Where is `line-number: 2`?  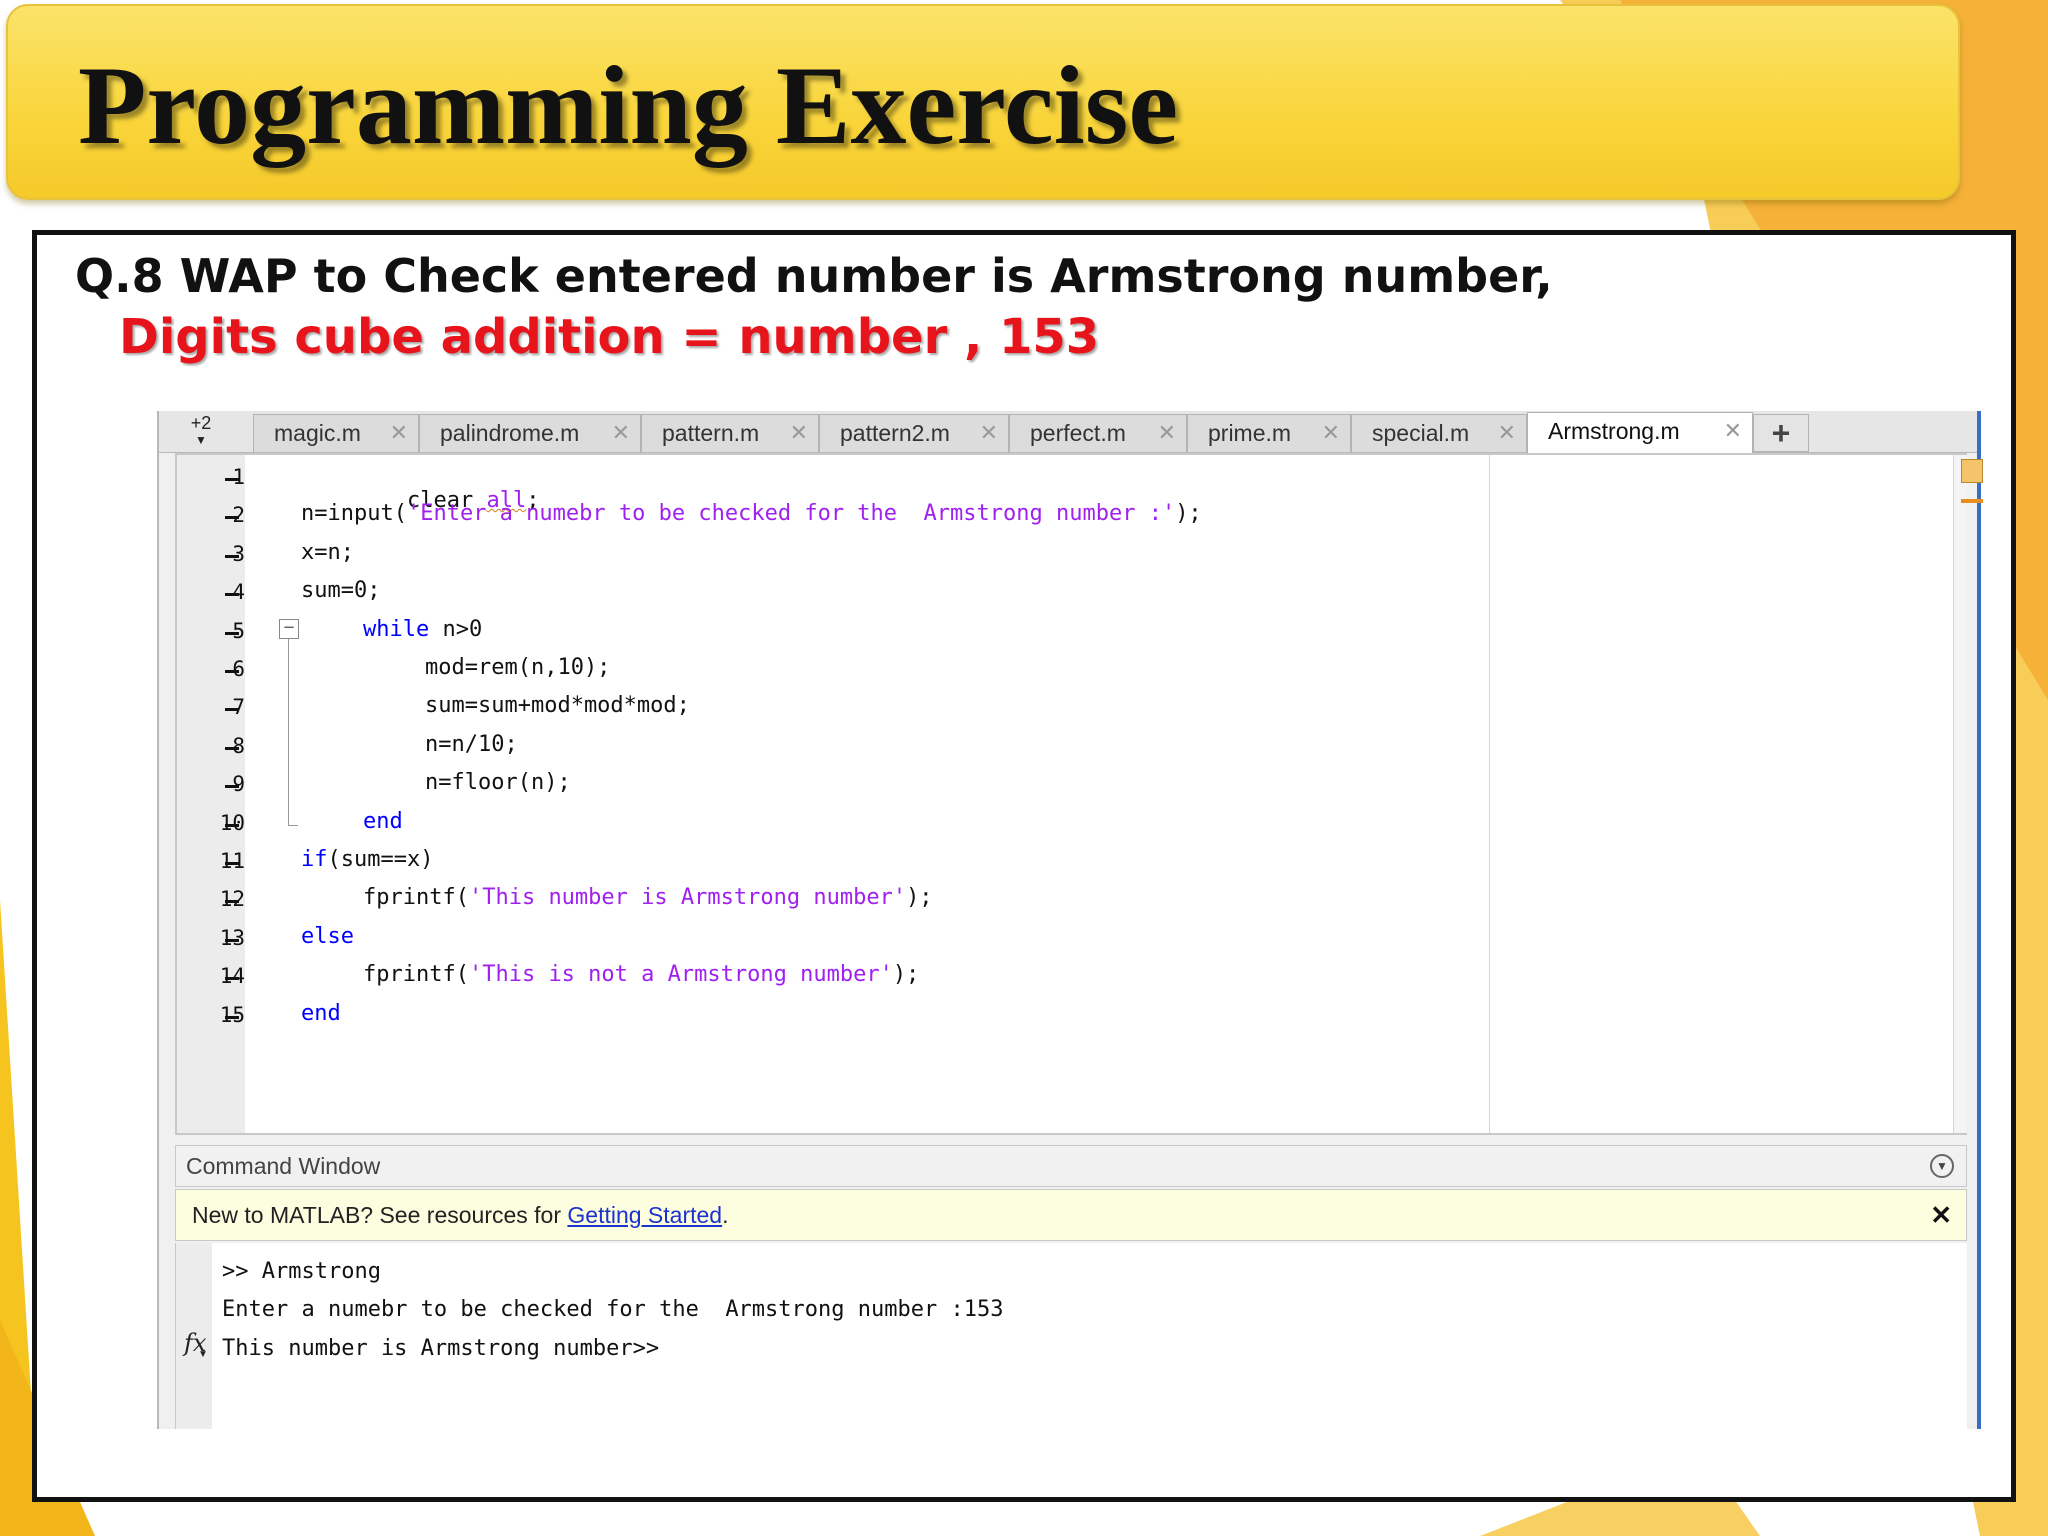
line-number: 2 is located at coordinates (238, 515).